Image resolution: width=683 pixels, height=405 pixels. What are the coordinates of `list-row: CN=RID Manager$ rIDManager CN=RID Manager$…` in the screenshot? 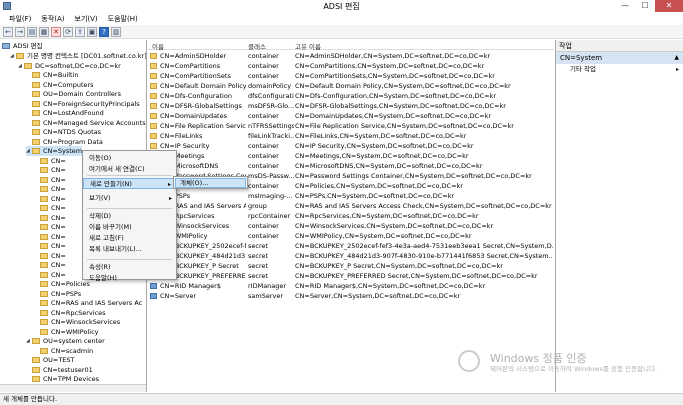 It's located at (351, 286).